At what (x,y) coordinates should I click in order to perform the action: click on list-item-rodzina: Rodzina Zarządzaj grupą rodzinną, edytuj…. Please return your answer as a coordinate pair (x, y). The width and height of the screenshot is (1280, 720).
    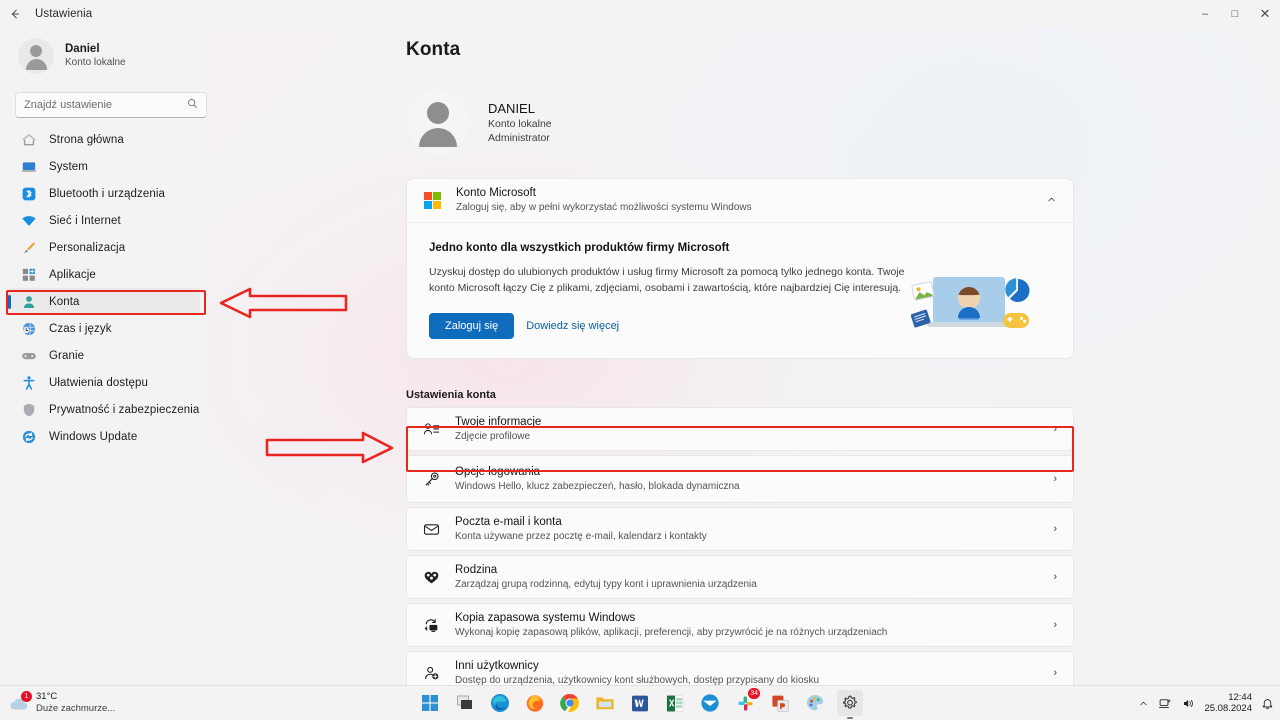
    Looking at the image, I should click on (740, 577).